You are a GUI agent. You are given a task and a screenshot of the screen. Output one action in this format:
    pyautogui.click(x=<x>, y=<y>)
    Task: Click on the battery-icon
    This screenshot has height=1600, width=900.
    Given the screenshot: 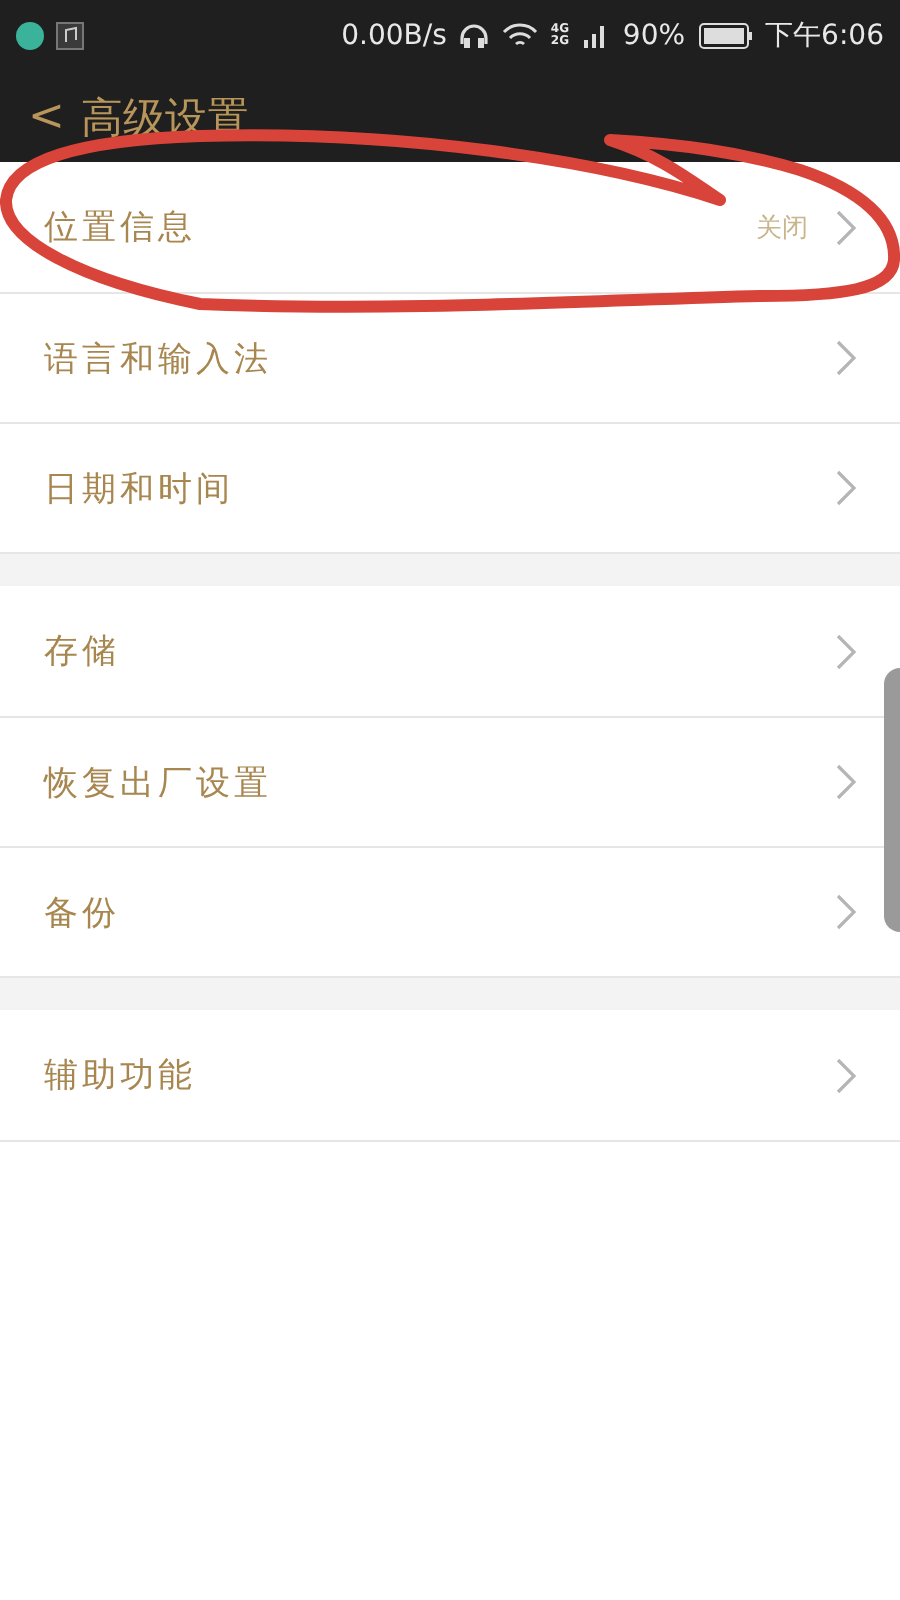 What is the action you would take?
    pyautogui.click(x=725, y=36)
    